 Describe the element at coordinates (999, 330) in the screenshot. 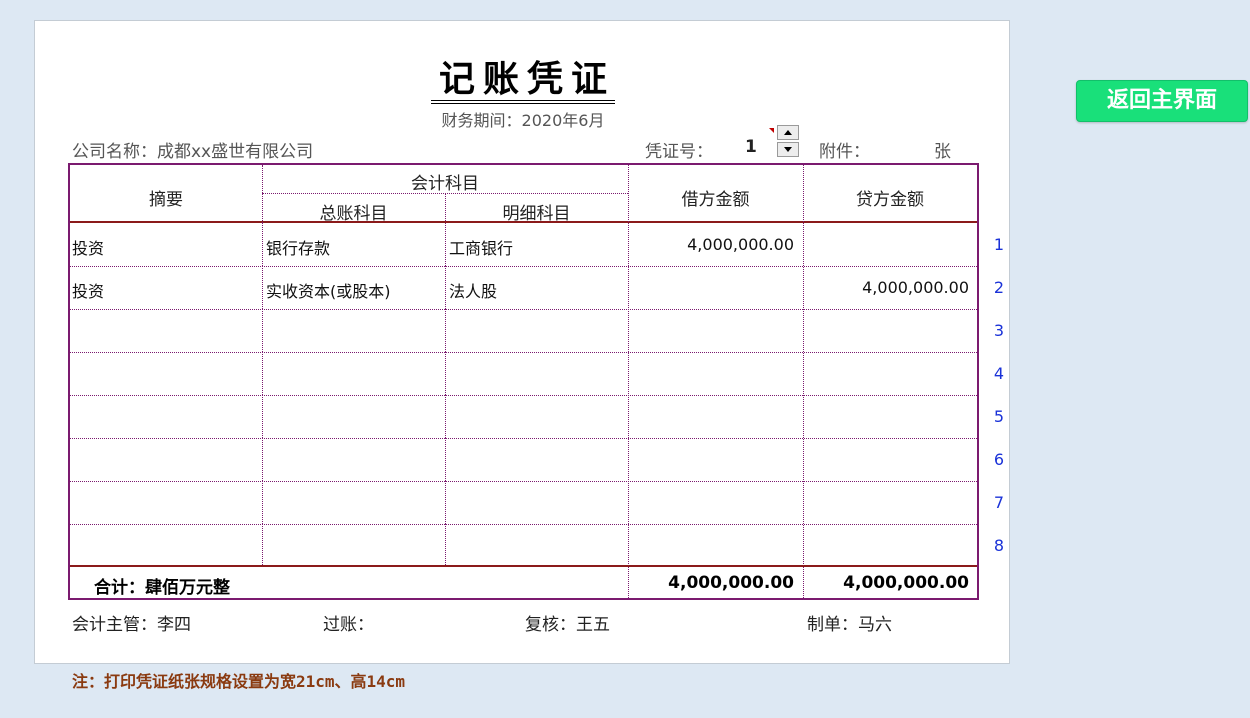

I see `line-number: 3` at that location.